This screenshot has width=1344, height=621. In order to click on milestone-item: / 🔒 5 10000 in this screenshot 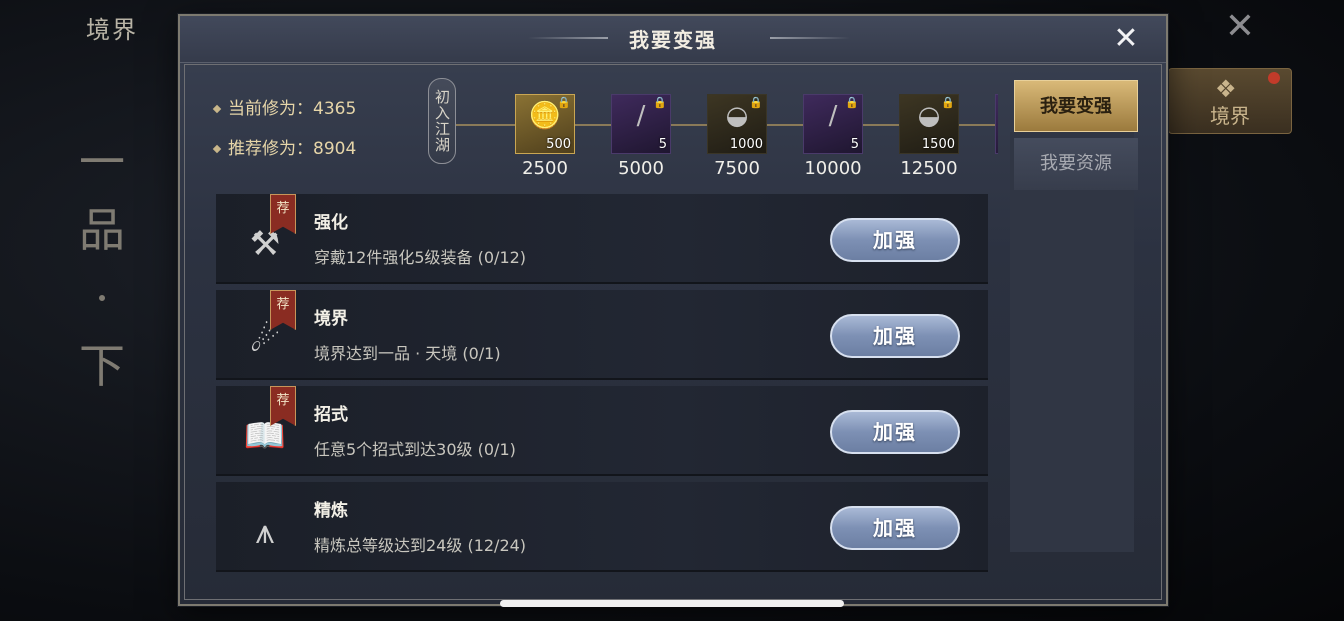, I will do `click(833, 136)`.